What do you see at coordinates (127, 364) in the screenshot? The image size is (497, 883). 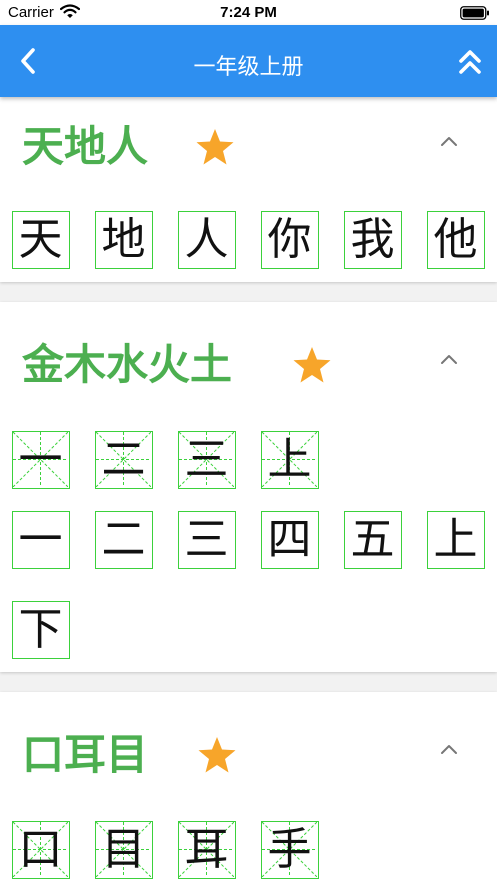 I see `lesson-title: 金木水火土` at bounding box center [127, 364].